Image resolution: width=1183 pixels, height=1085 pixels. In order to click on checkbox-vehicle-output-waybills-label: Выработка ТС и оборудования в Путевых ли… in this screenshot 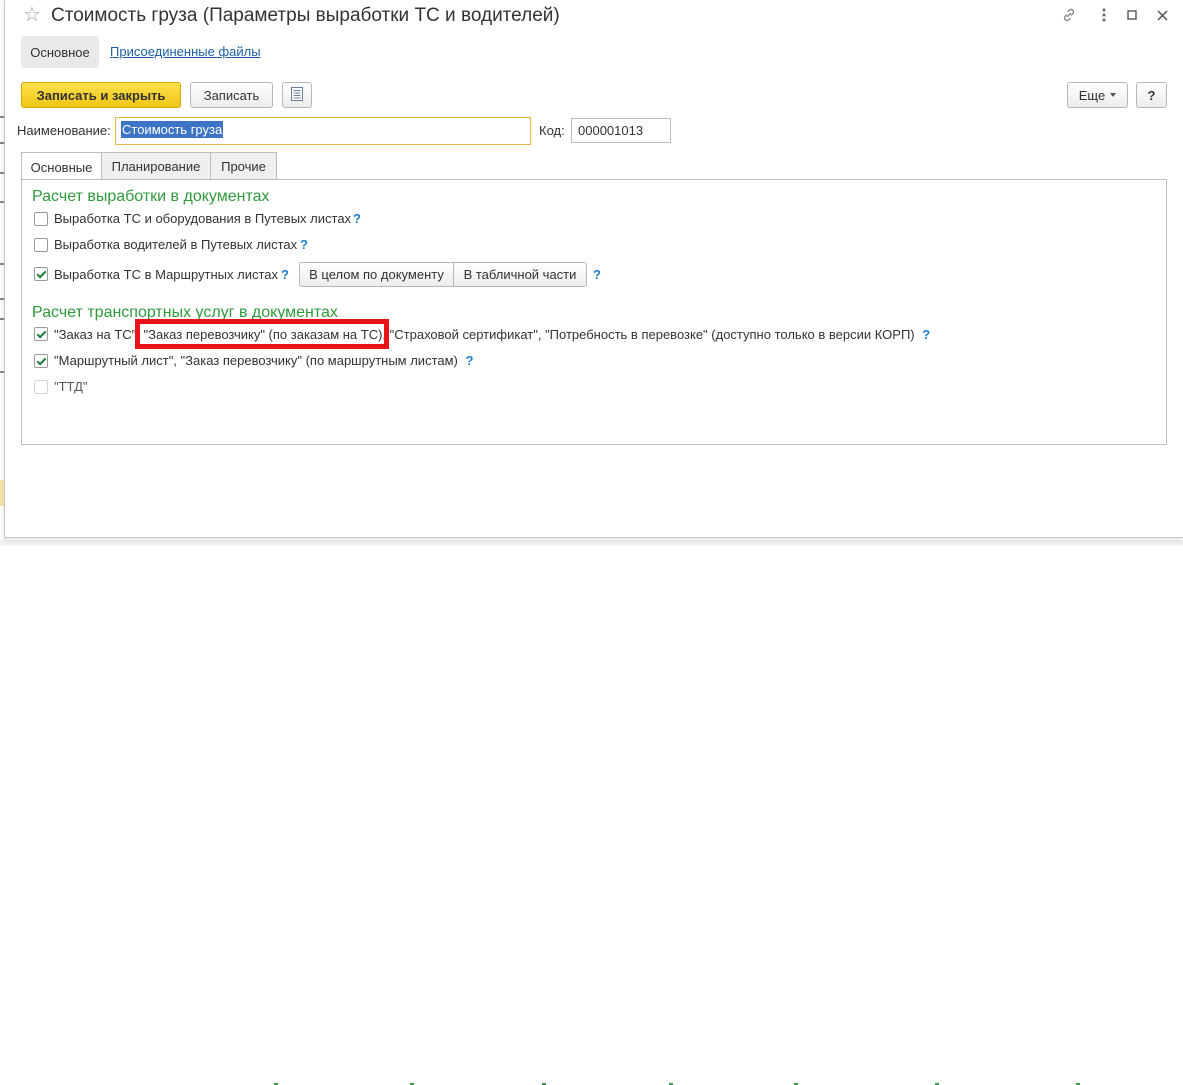, I will do `click(202, 218)`.